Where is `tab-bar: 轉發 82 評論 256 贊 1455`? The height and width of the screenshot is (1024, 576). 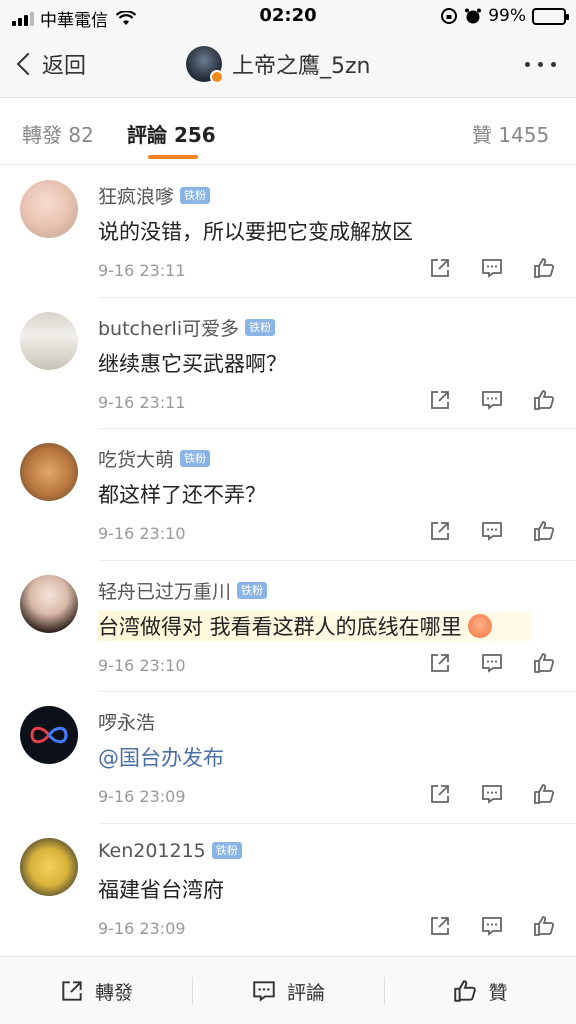
tab-bar: 轉發 82 評論 256 贊 1455 is located at coordinates (288, 132).